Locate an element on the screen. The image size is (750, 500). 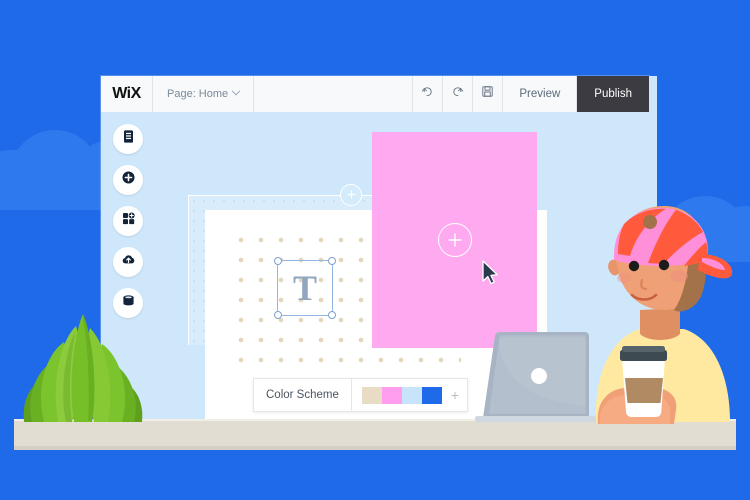
publish-button: Publish is located at coordinates (613, 94).